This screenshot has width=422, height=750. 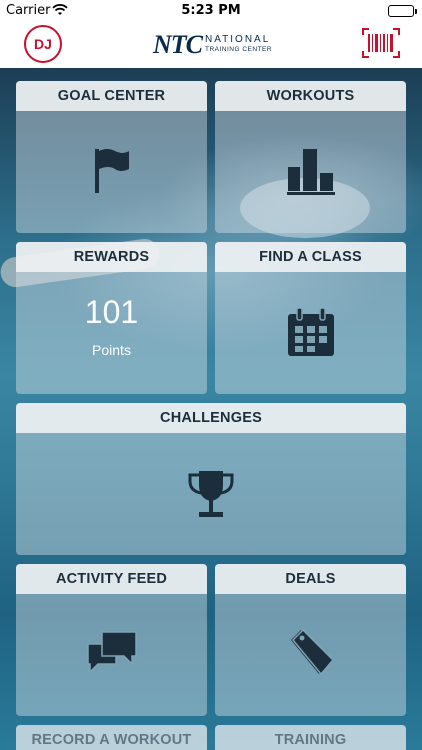 What do you see at coordinates (178, 44) in the screenshot?
I see `logo-mark: NTC` at bounding box center [178, 44].